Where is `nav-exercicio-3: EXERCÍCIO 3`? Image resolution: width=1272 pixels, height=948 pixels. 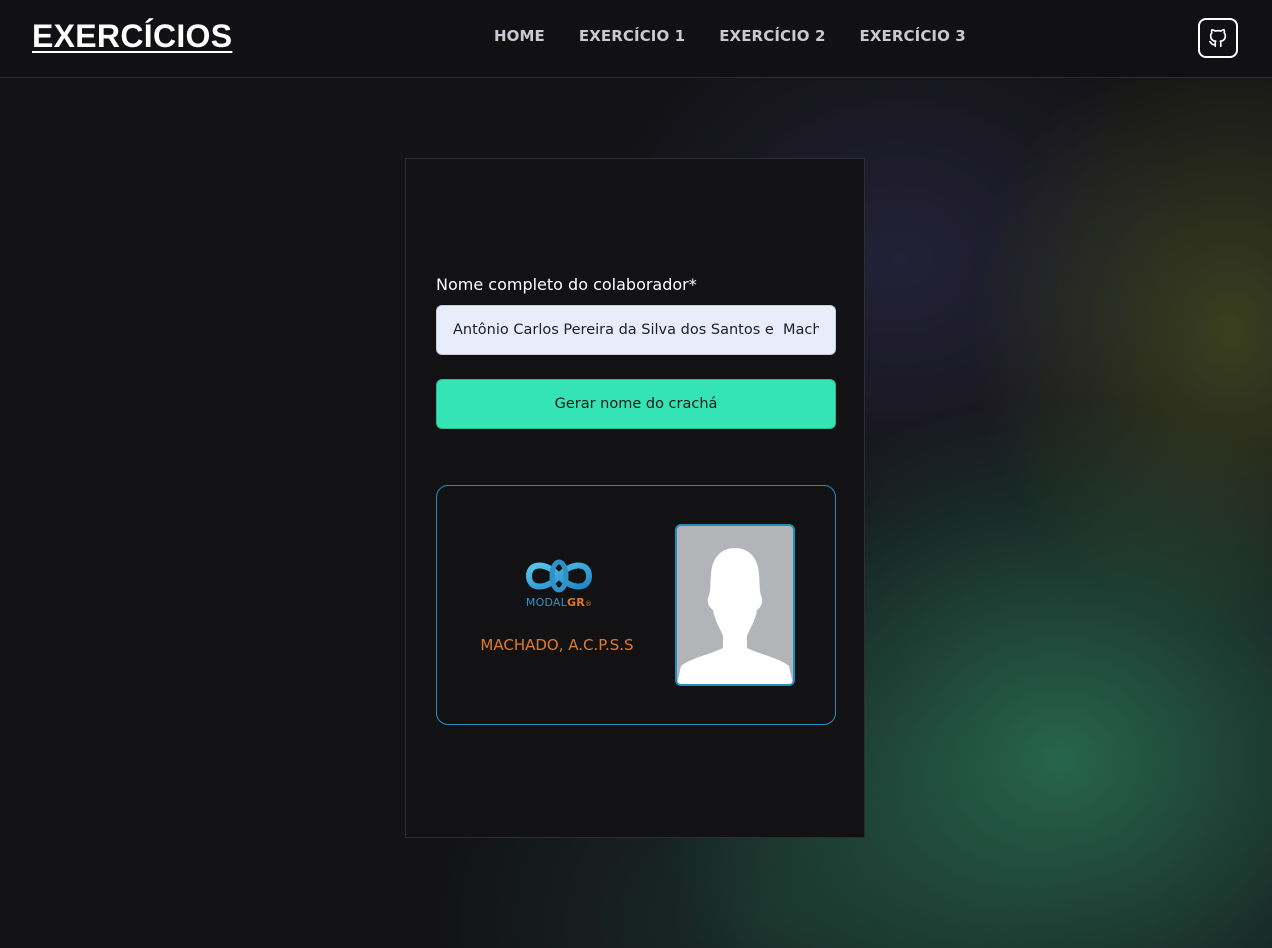
nav-exercicio-3: EXERCÍCIO 3 is located at coordinates (913, 36).